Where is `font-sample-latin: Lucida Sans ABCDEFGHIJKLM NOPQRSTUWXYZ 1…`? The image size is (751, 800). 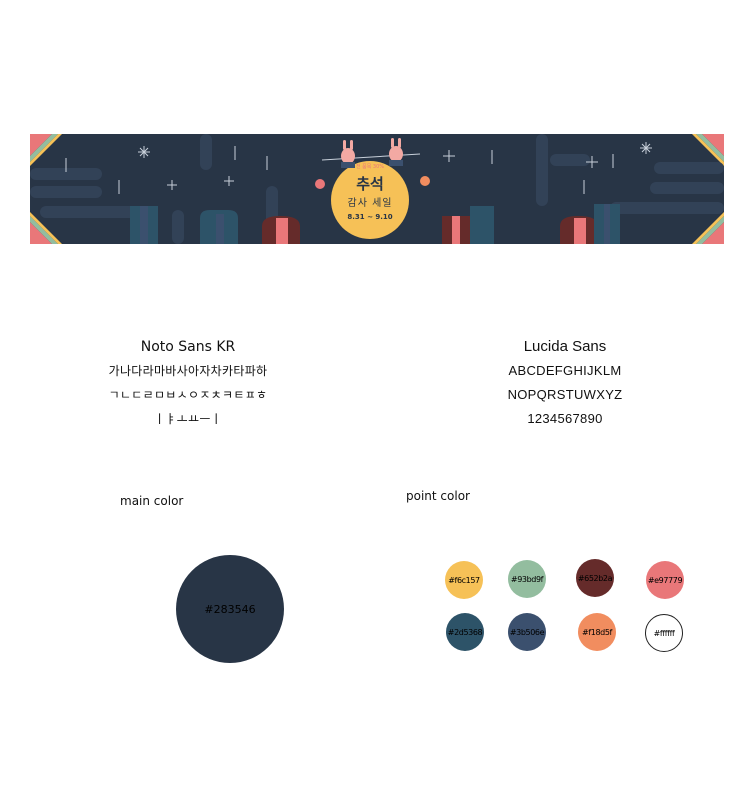 font-sample-latin: Lucida Sans ABCDEFGHIJKLM NOPQRSTUWXYZ 1… is located at coordinates (565, 383).